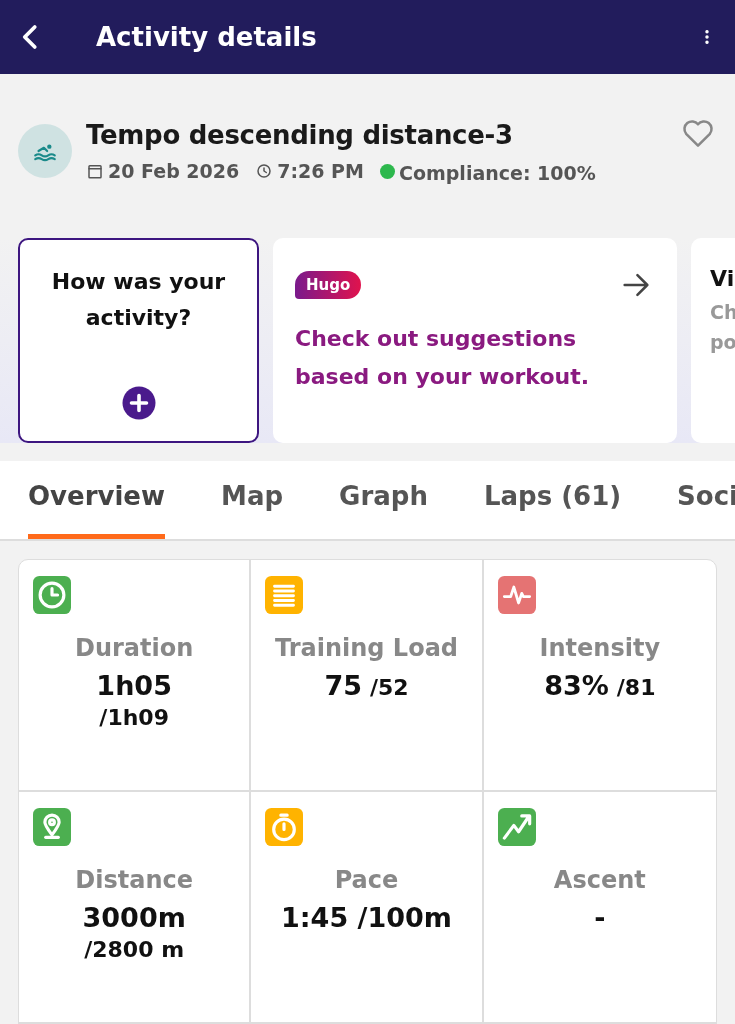 This screenshot has height=1024, width=735. What do you see at coordinates (134, 717) in the screenshot?
I see `metric-target: /1h09` at bounding box center [134, 717].